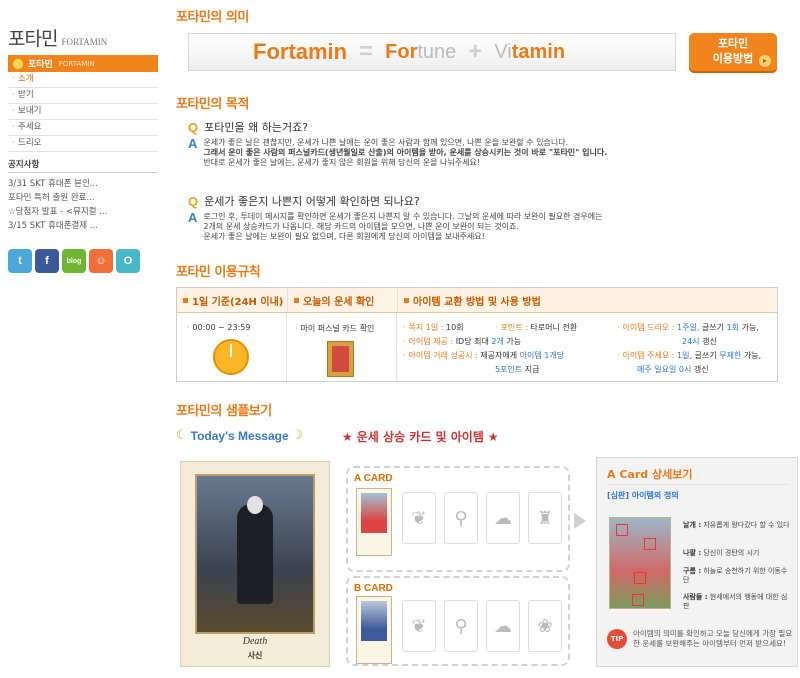 This screenshot has height=678, width=800. I want to click on sidebar-item-offer: 드리오, so click(83, 144).